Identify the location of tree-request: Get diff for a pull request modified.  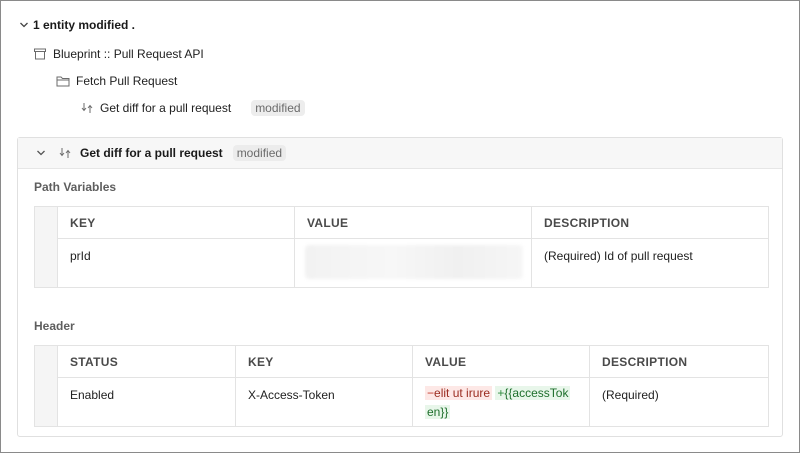
(192, 108).